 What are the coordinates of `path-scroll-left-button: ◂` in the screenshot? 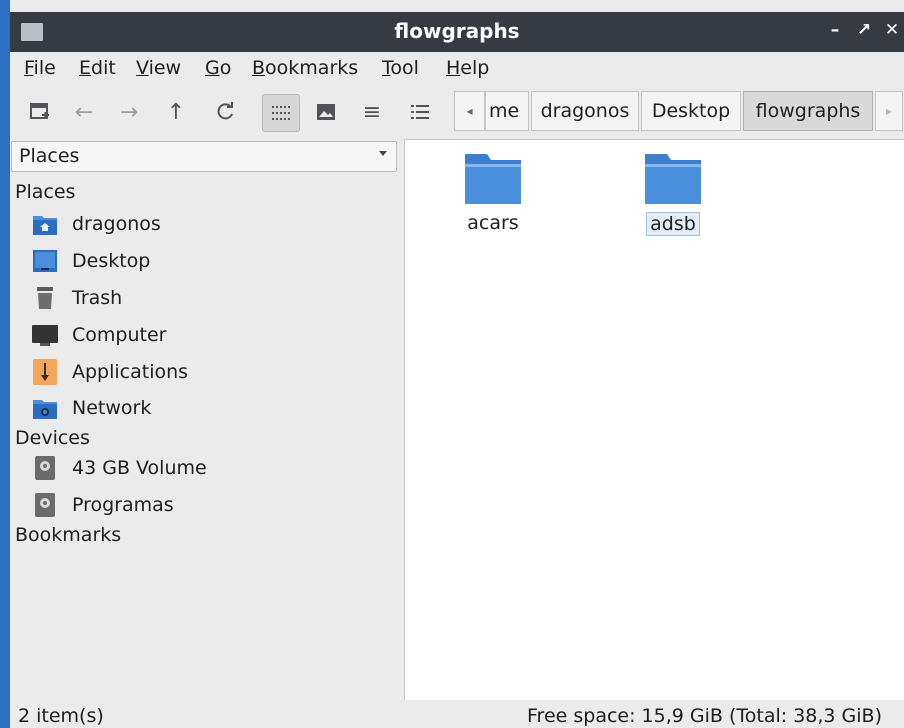 It's located at (469, 111).